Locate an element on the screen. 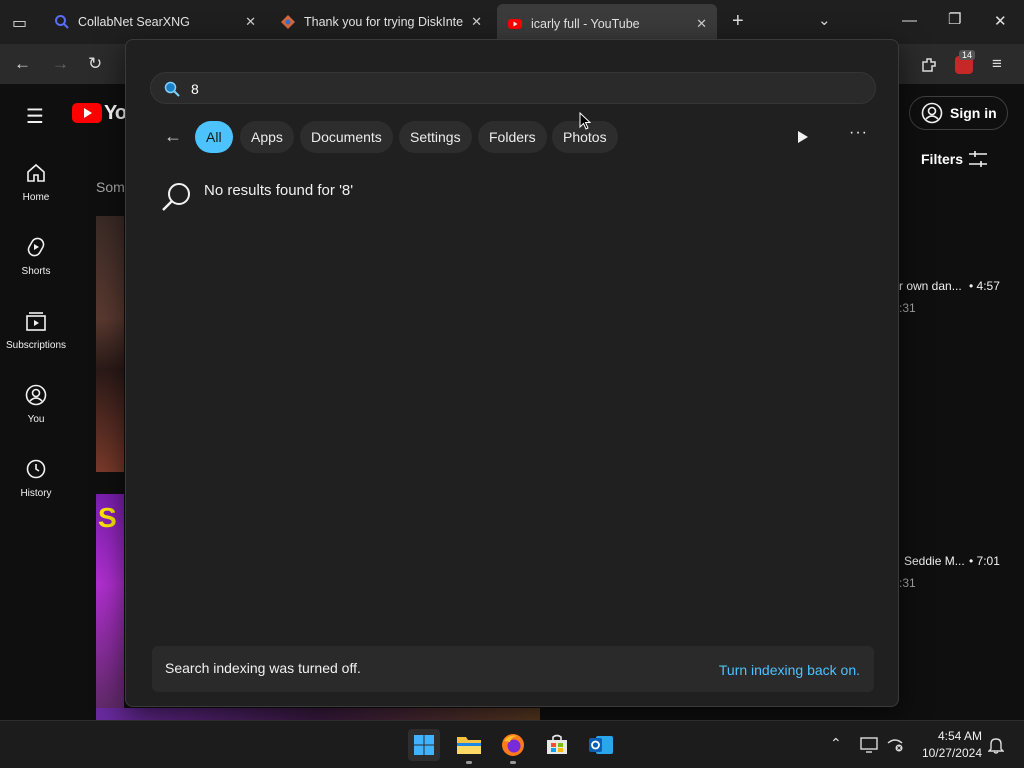 The width and height of the screenshot is (1024, 768). filter-chip-folders: Folders is located at coordinates (512, 137).